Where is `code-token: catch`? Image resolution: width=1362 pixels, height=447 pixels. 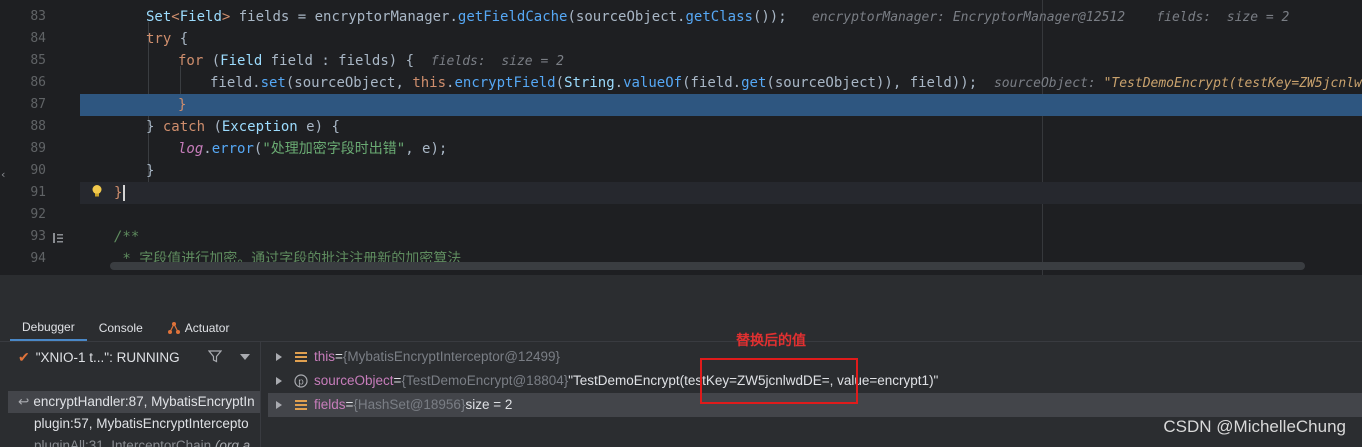 code-token: catch is located at coordinates (184, 127).